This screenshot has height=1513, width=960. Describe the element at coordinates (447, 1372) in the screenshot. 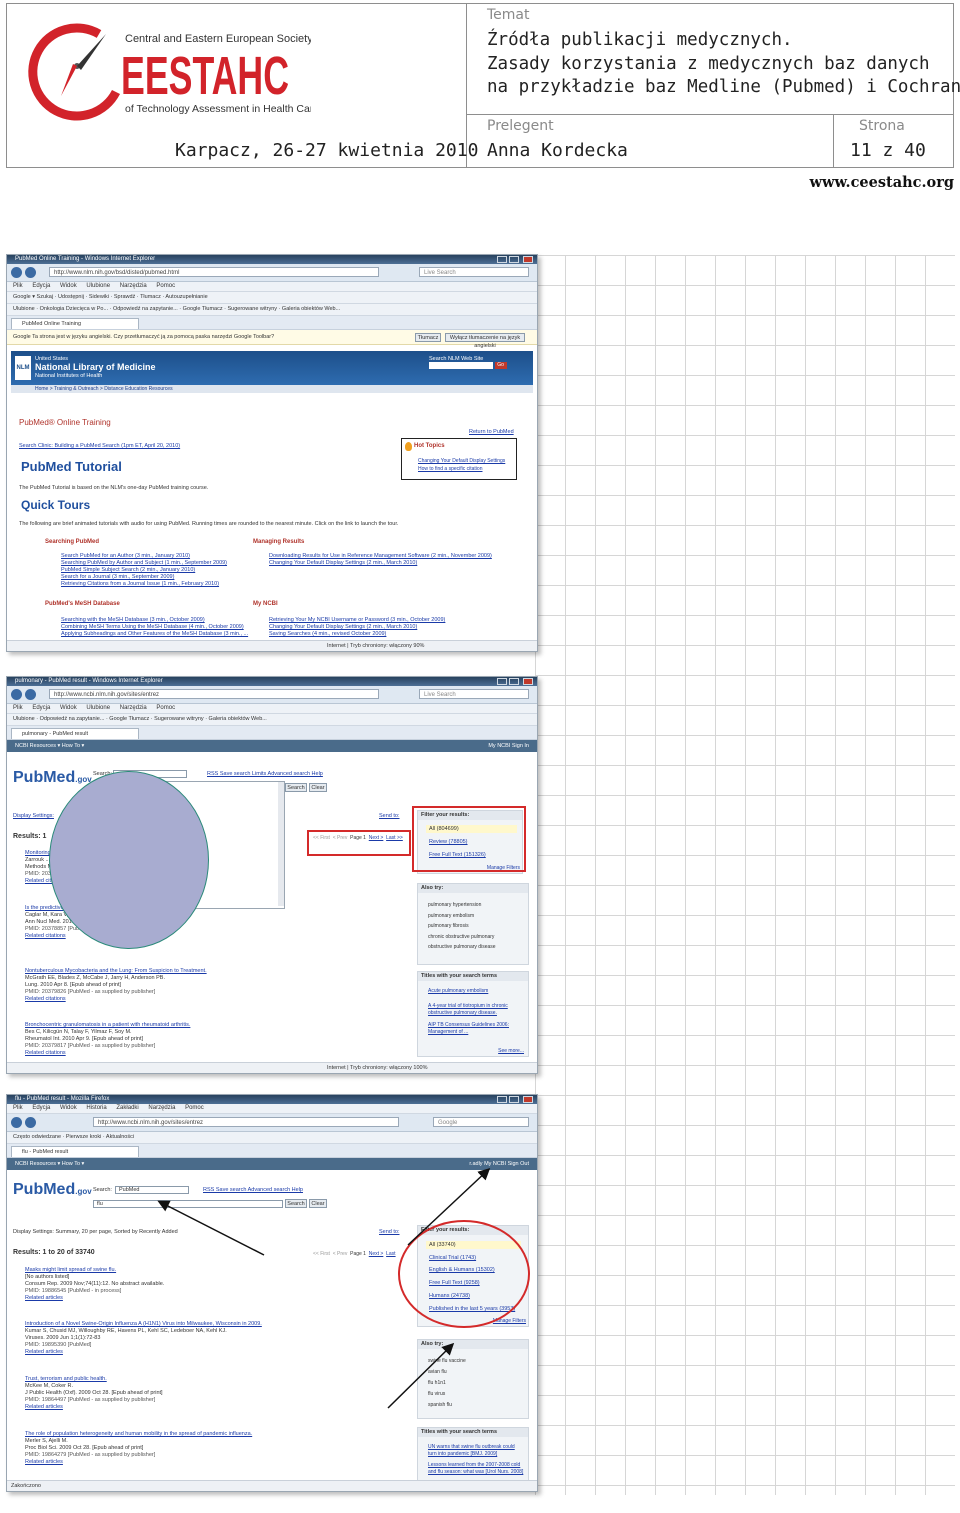

I see `also-try-item: avian flu` at that location.